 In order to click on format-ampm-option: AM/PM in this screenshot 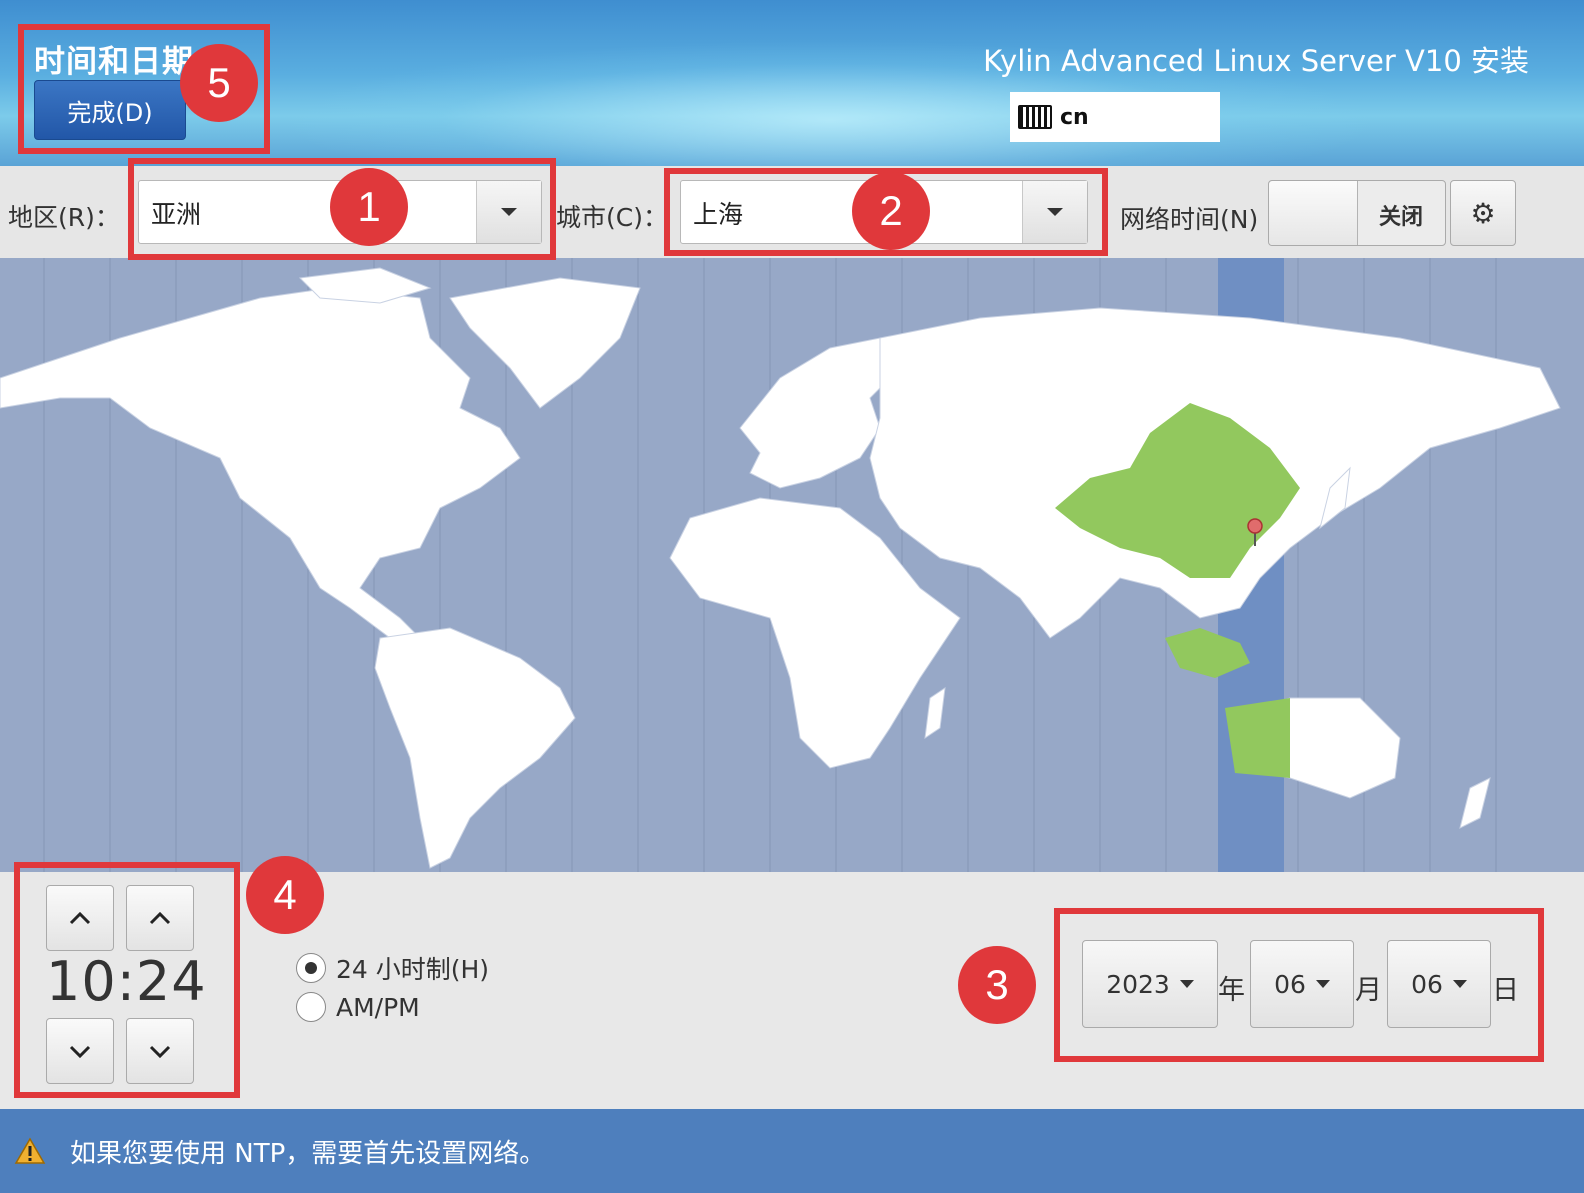, I will do `click(358, 1007)`.